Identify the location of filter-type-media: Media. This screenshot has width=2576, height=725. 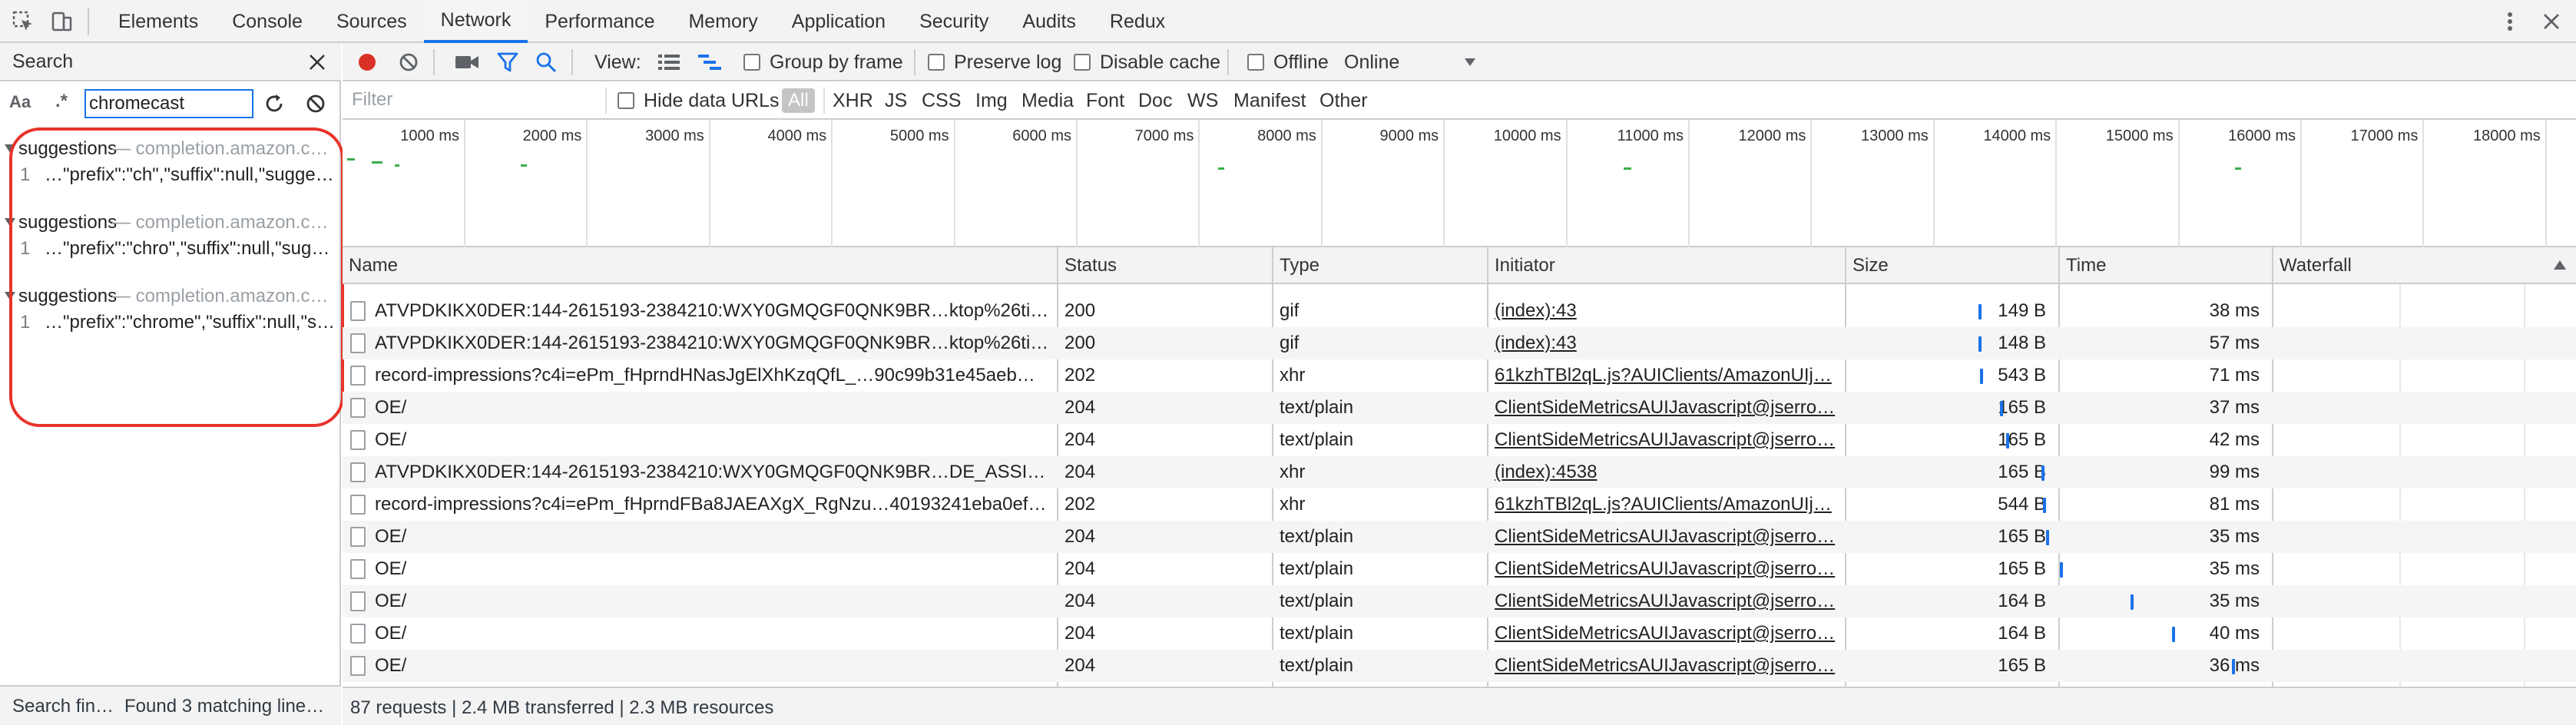
(1047, 100).